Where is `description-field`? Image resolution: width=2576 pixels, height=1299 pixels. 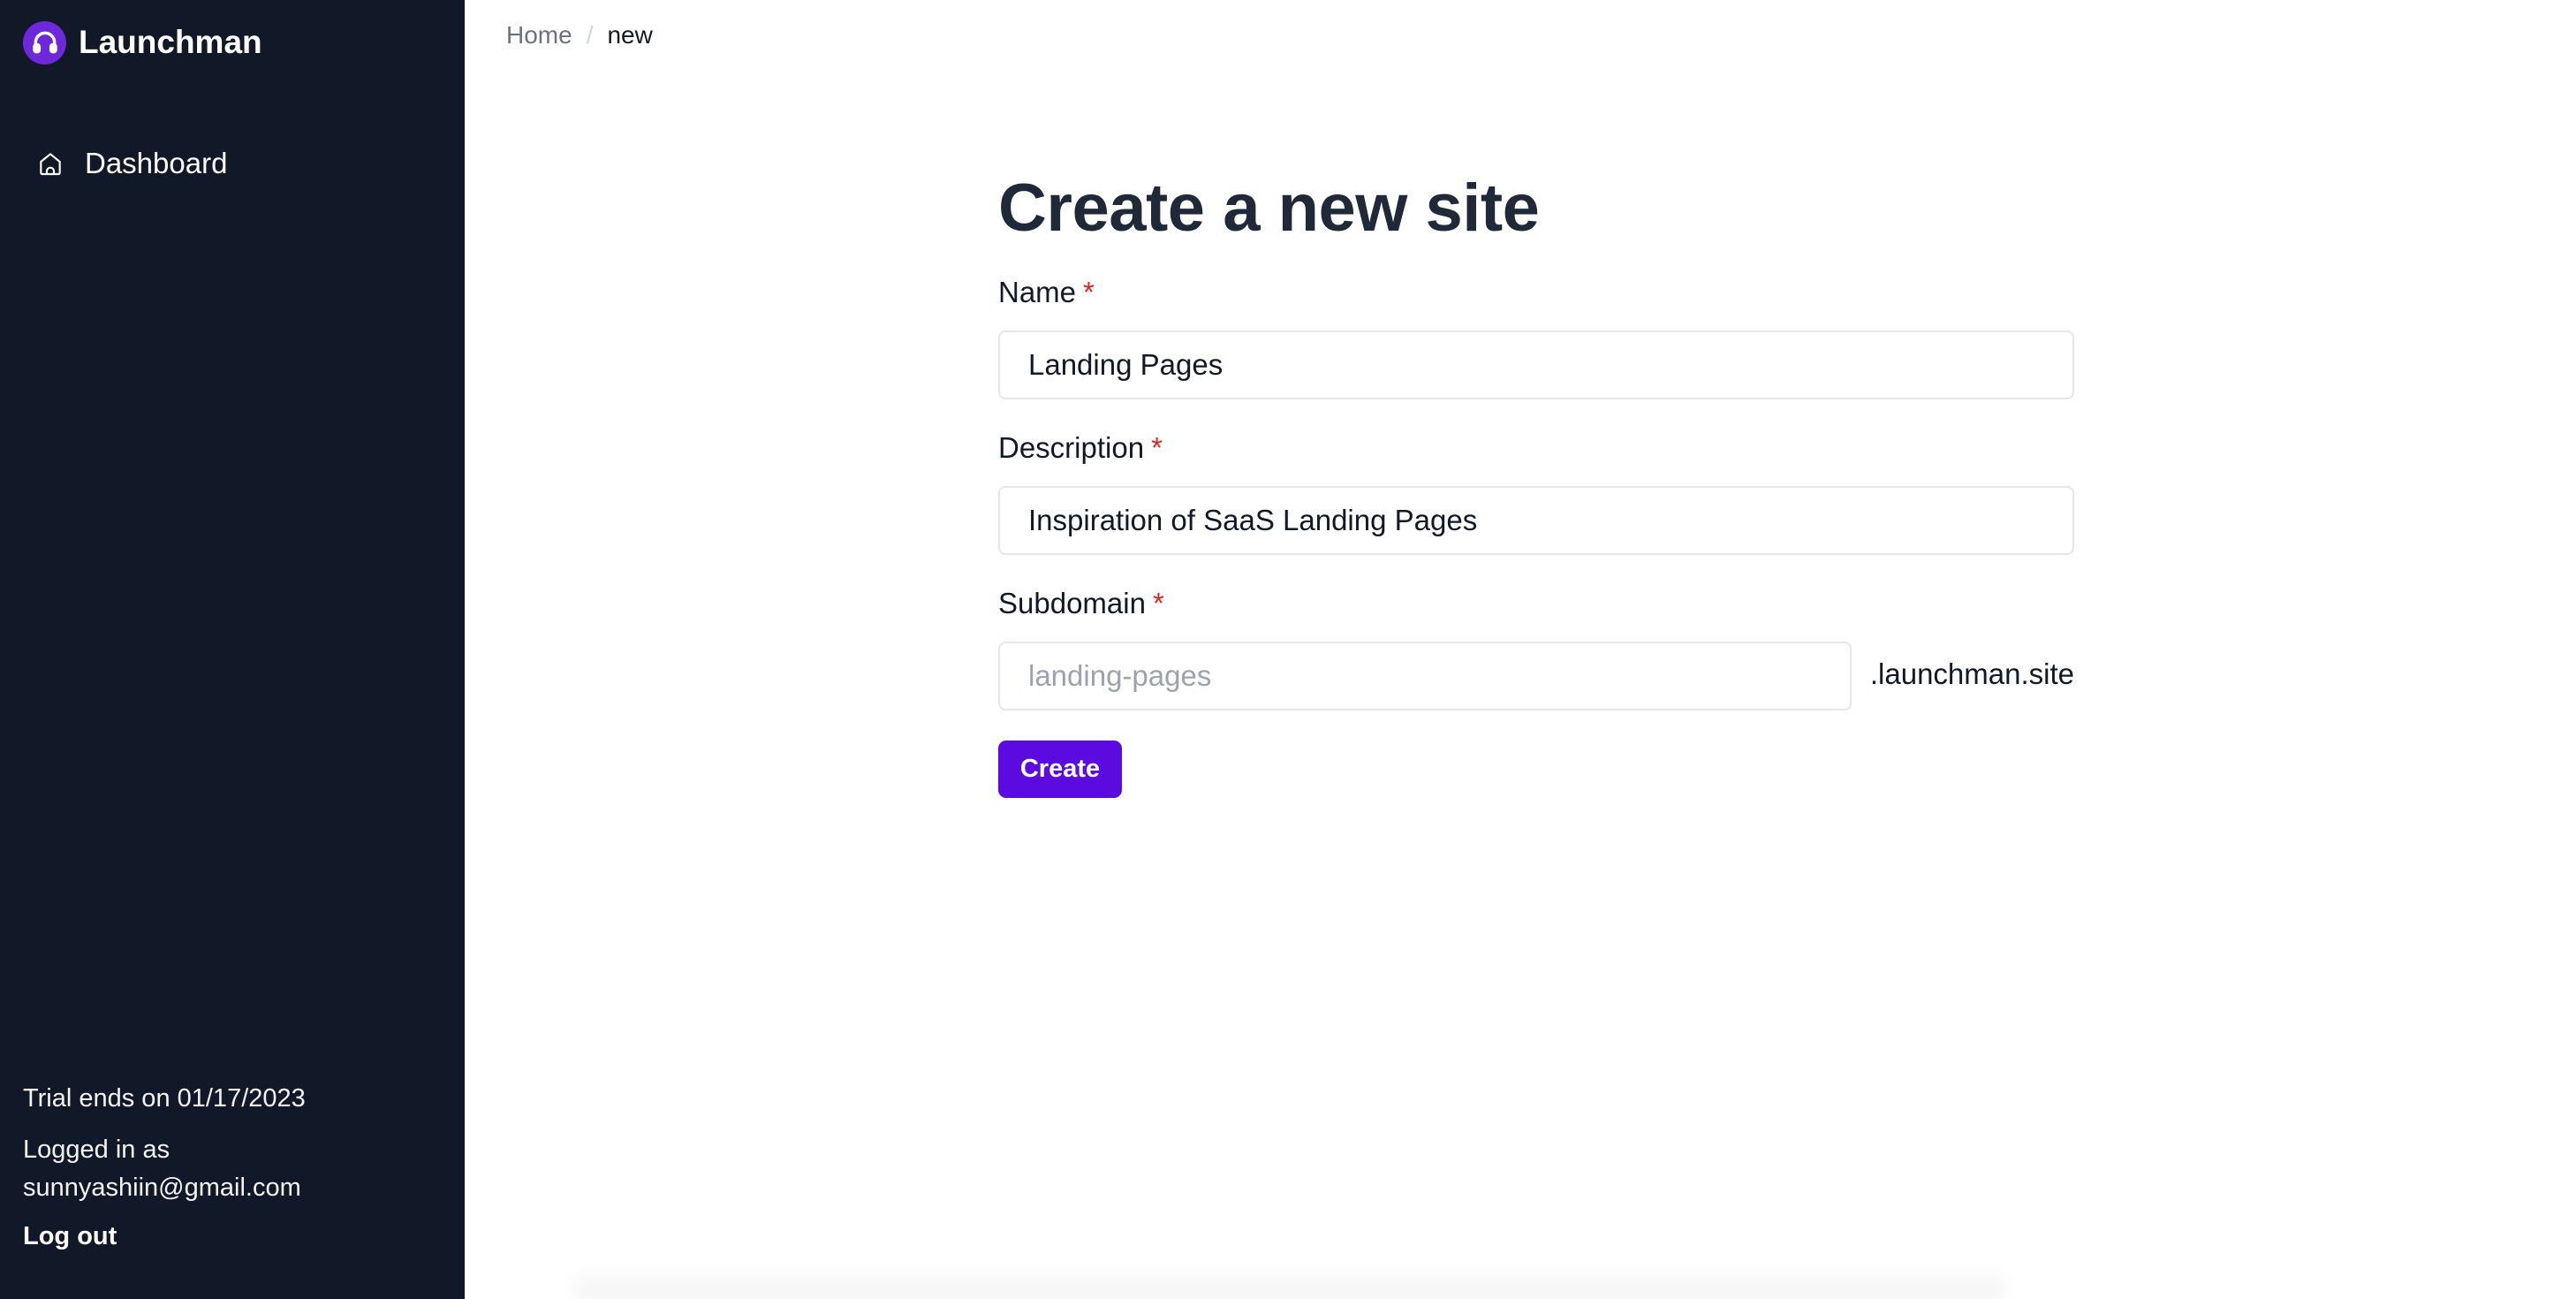 description-field is located at coordinates (1536, 521).